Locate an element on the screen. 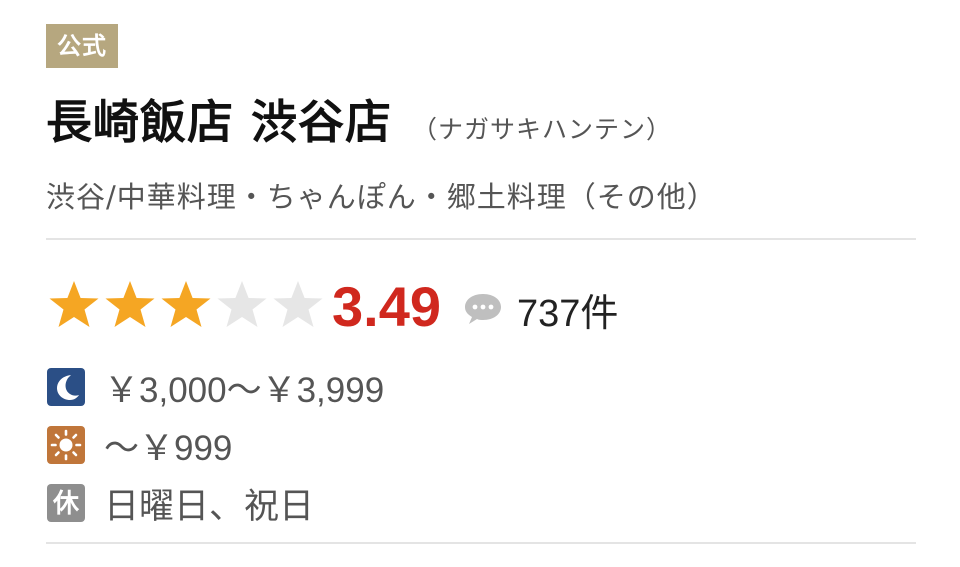 This screenshot has width=960, height=567. holidays: 日曜日、祝日 is located at coordinates (209, 506).